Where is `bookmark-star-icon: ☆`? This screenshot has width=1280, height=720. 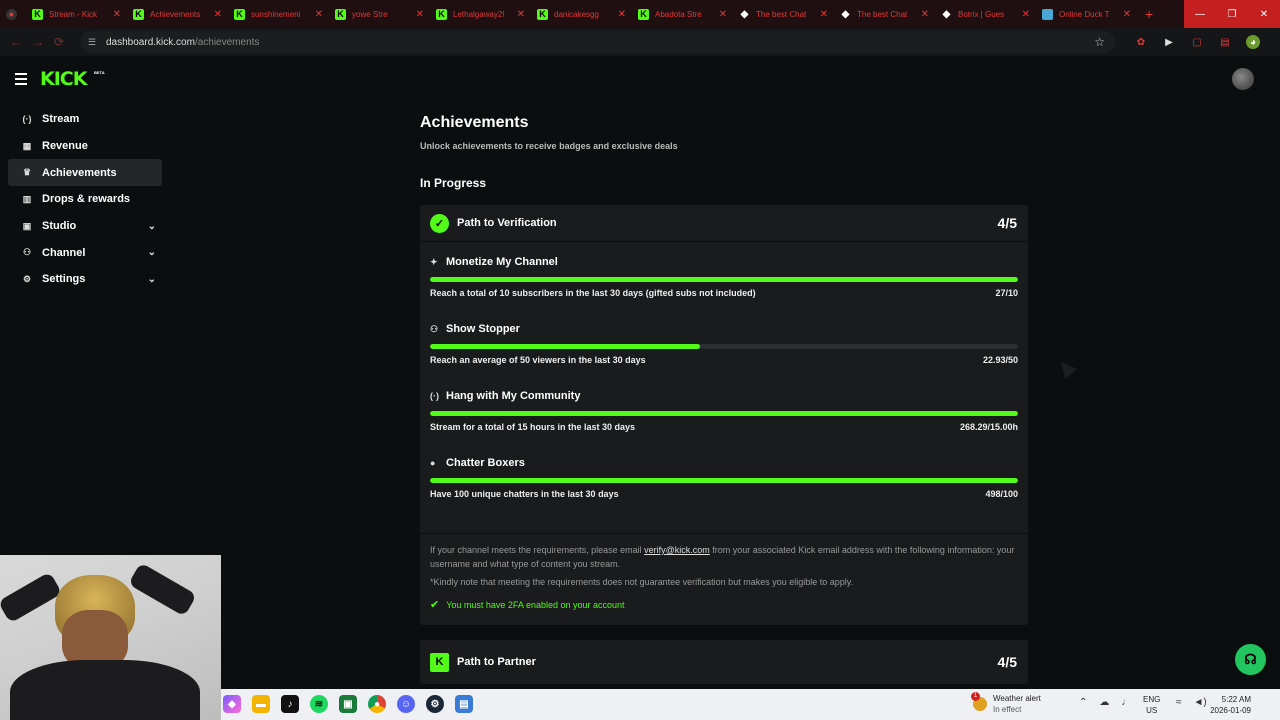 bookmark-star-icon: ☆ is located at coordinates (1099, 42).